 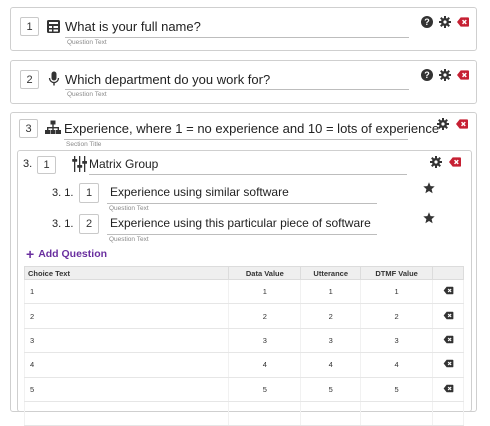 I want to click on column-header: Choice Text, so click(x=126, y=273).